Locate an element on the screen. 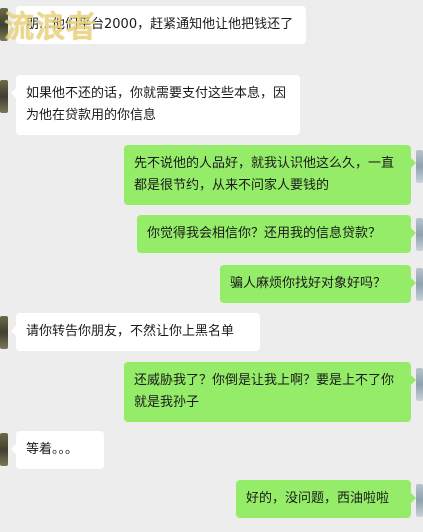 The height and width of the screenshot is (532, 423). message-incoming: 如果他不还的话，你就需要支付这些本息，因为他在贷款用的你信息 is located at coordinates (155, 105).